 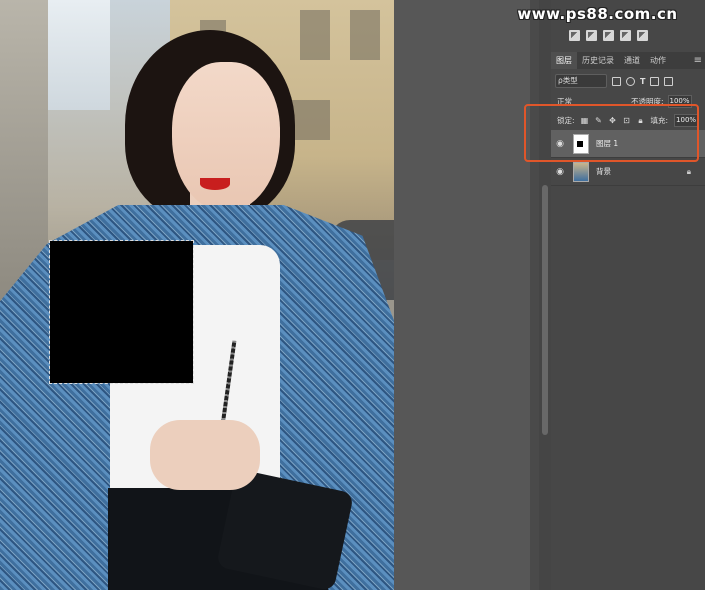 I want to click on photo-hand, so click(x=205, y=455).